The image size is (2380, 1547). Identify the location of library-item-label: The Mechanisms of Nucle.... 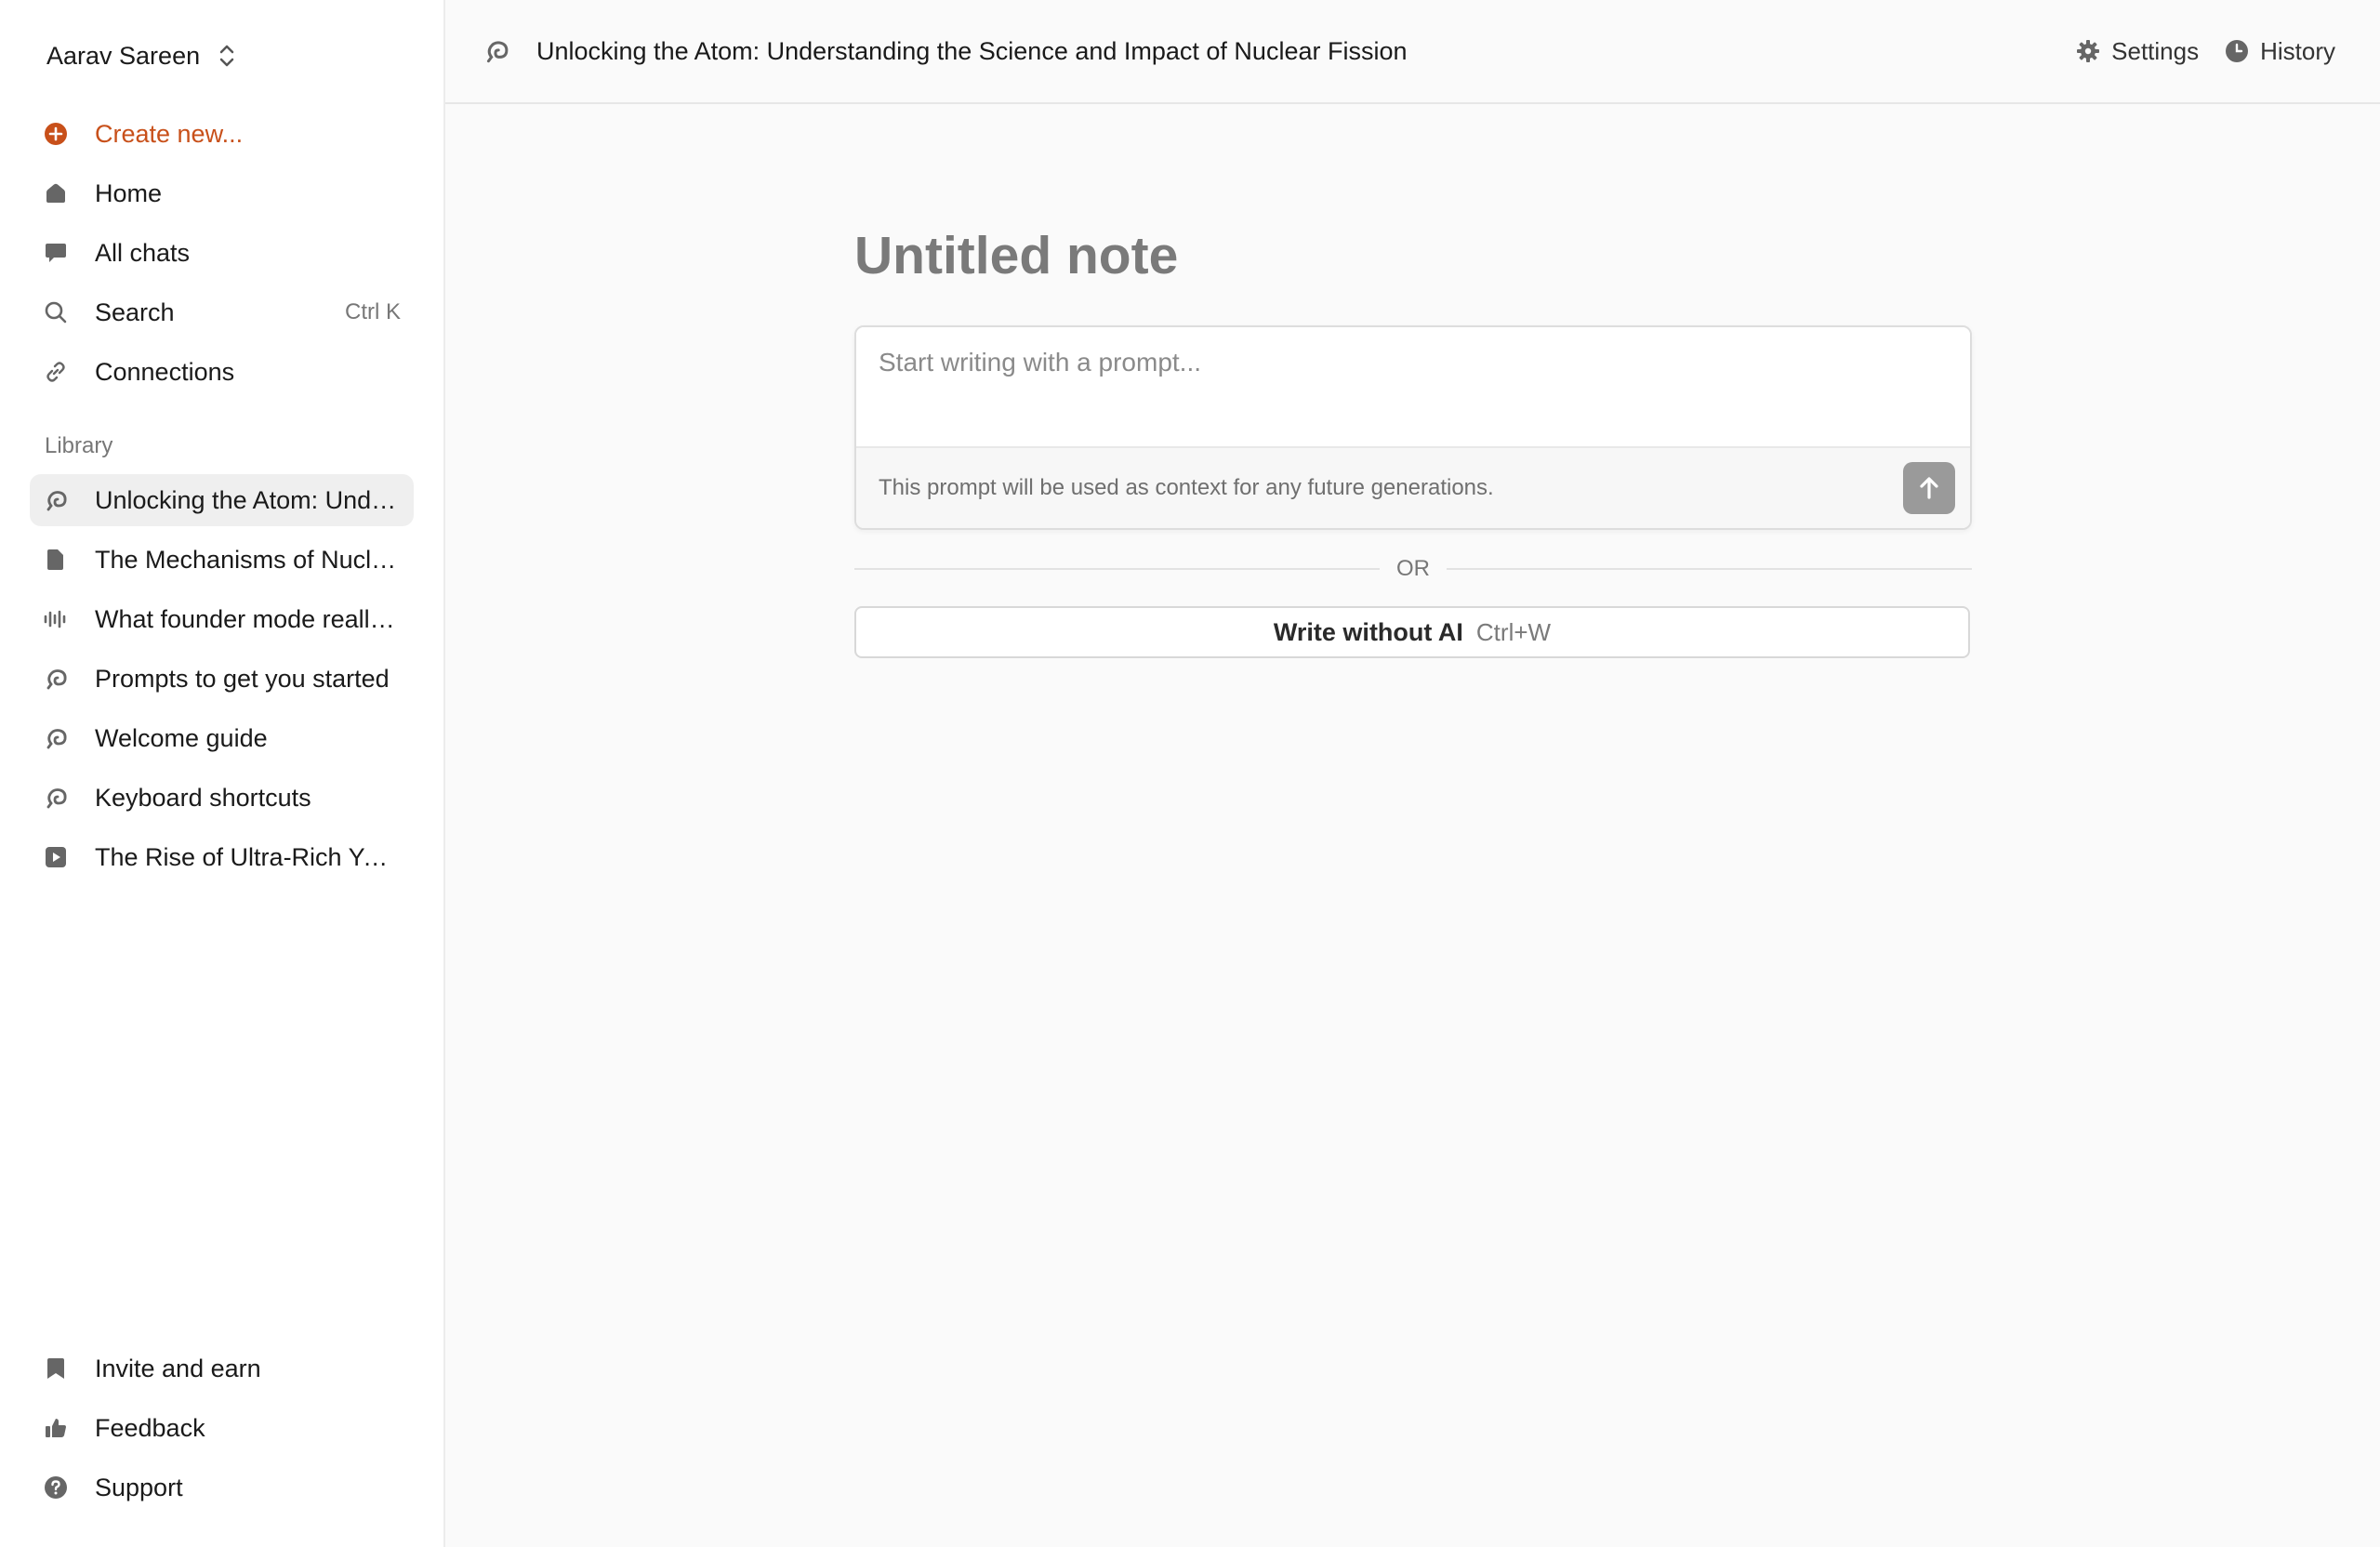
(248, 559).